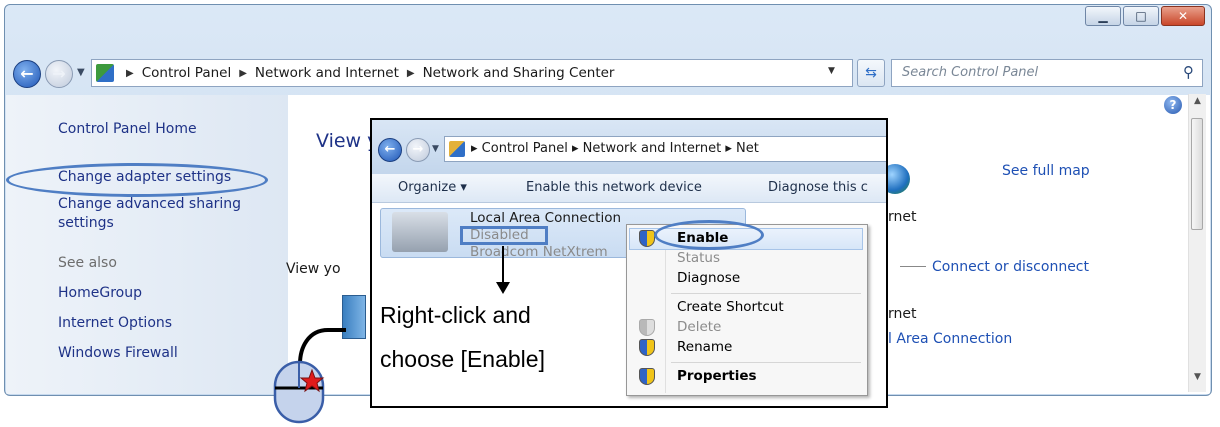  I want to click on menu-item-delete: Delete, so click(699, 327).